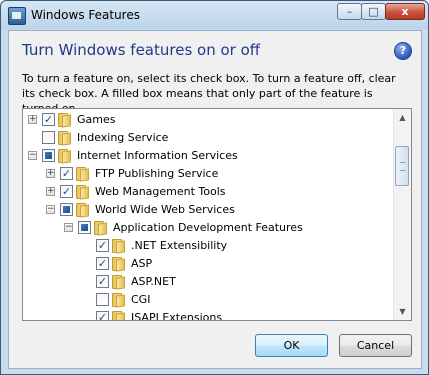 This screenshot has width=429, height=375. Describe the element at coordinates (208, 264) in the screenshot. I see `feature-row: ✓ ASP` at that location.